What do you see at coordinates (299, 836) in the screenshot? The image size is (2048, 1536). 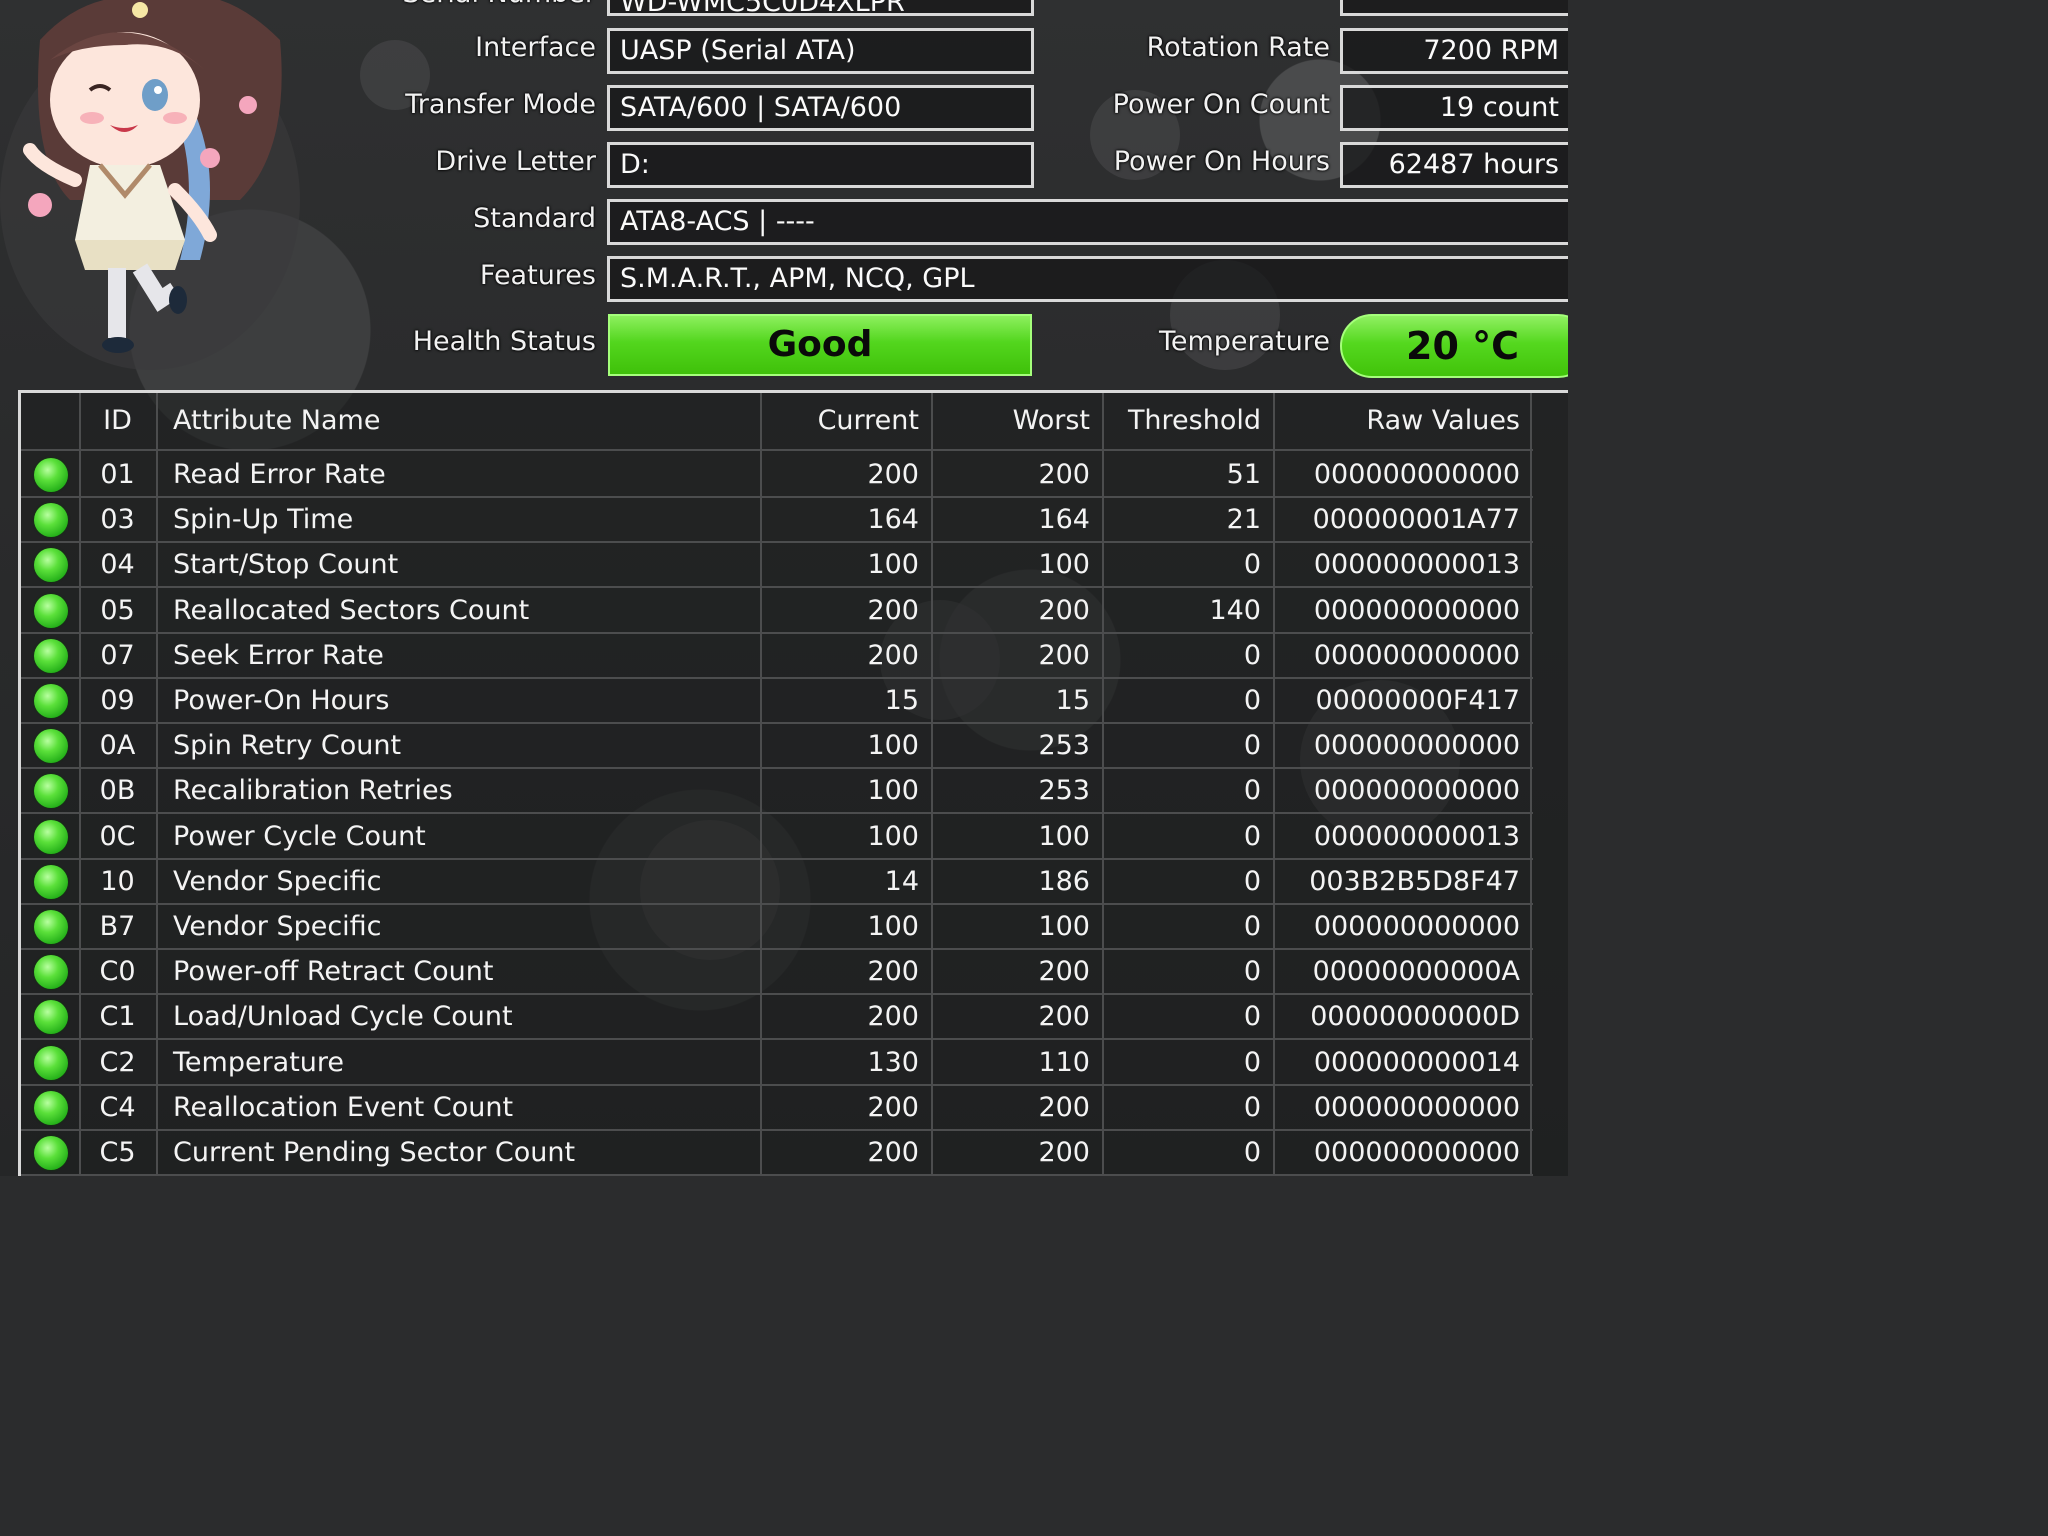 I see `cell-name: Power Cycle Count` at bounding box center [299, 836].